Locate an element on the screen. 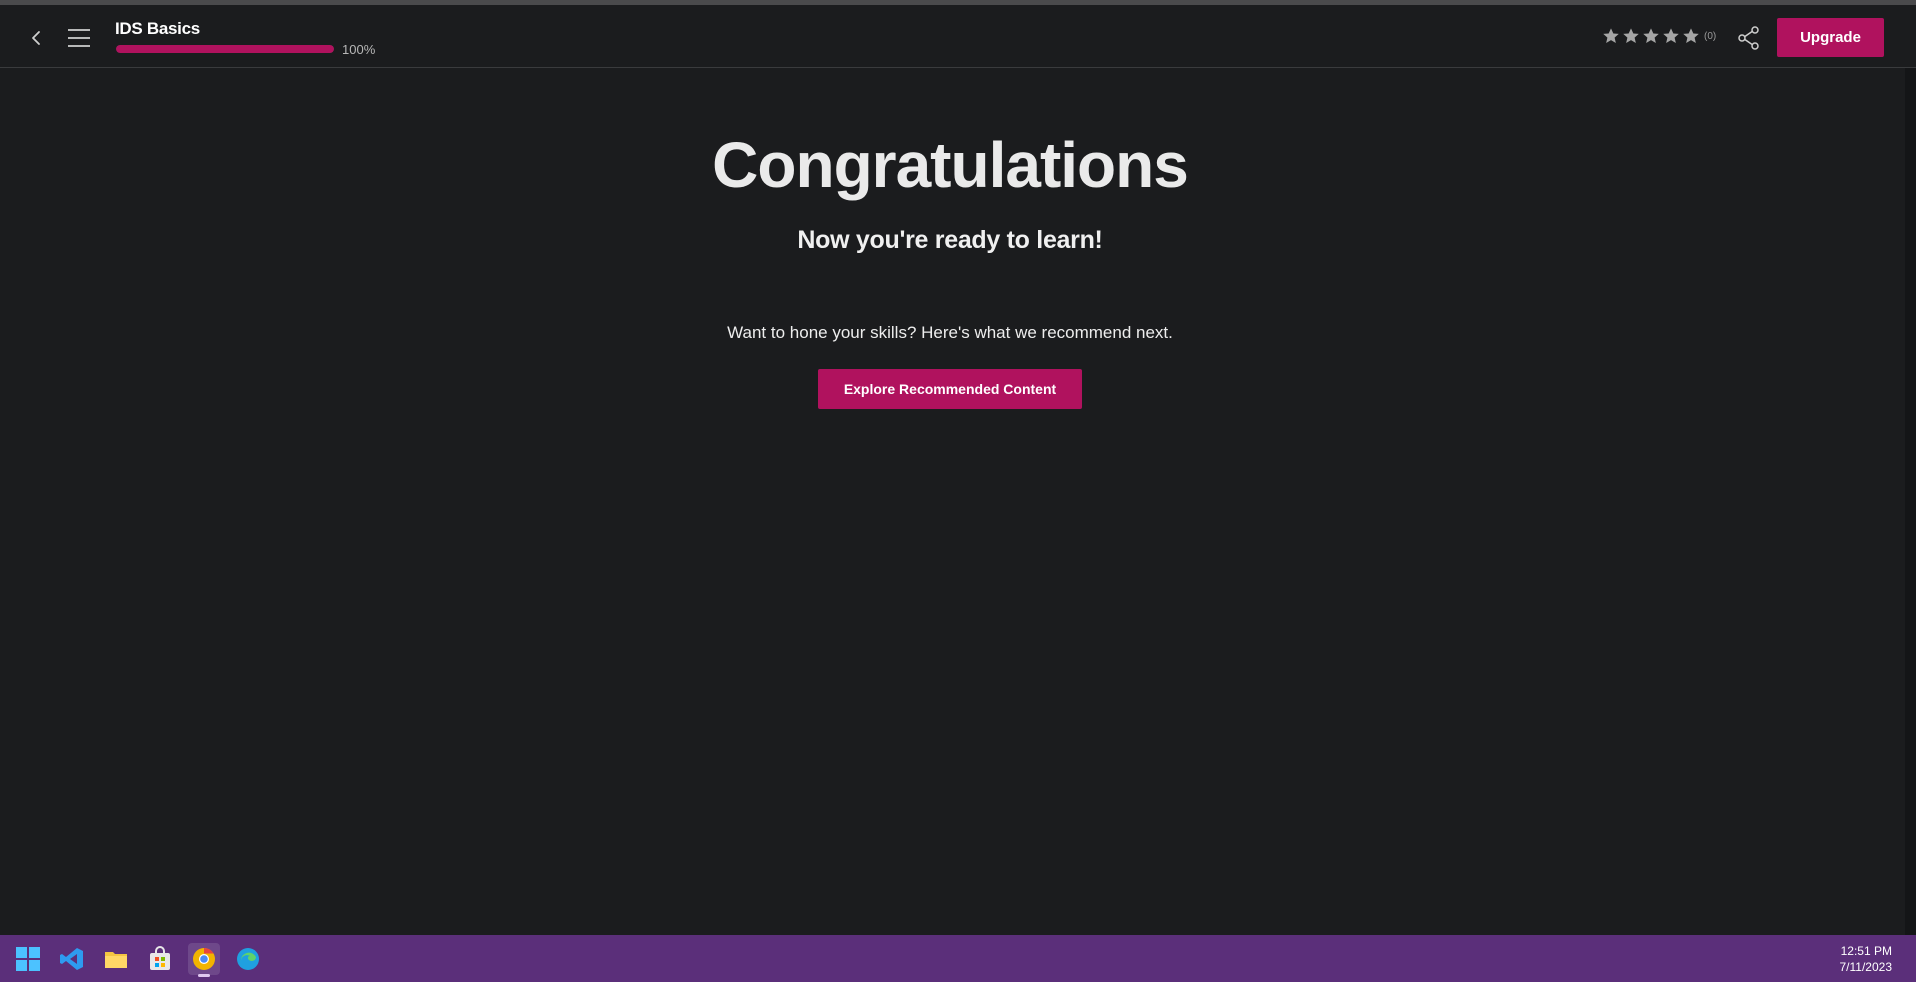 Image resolution: width=1916 pixels, height=982 pixels. page-title: Congratulations is located at coordinates (950, 165).